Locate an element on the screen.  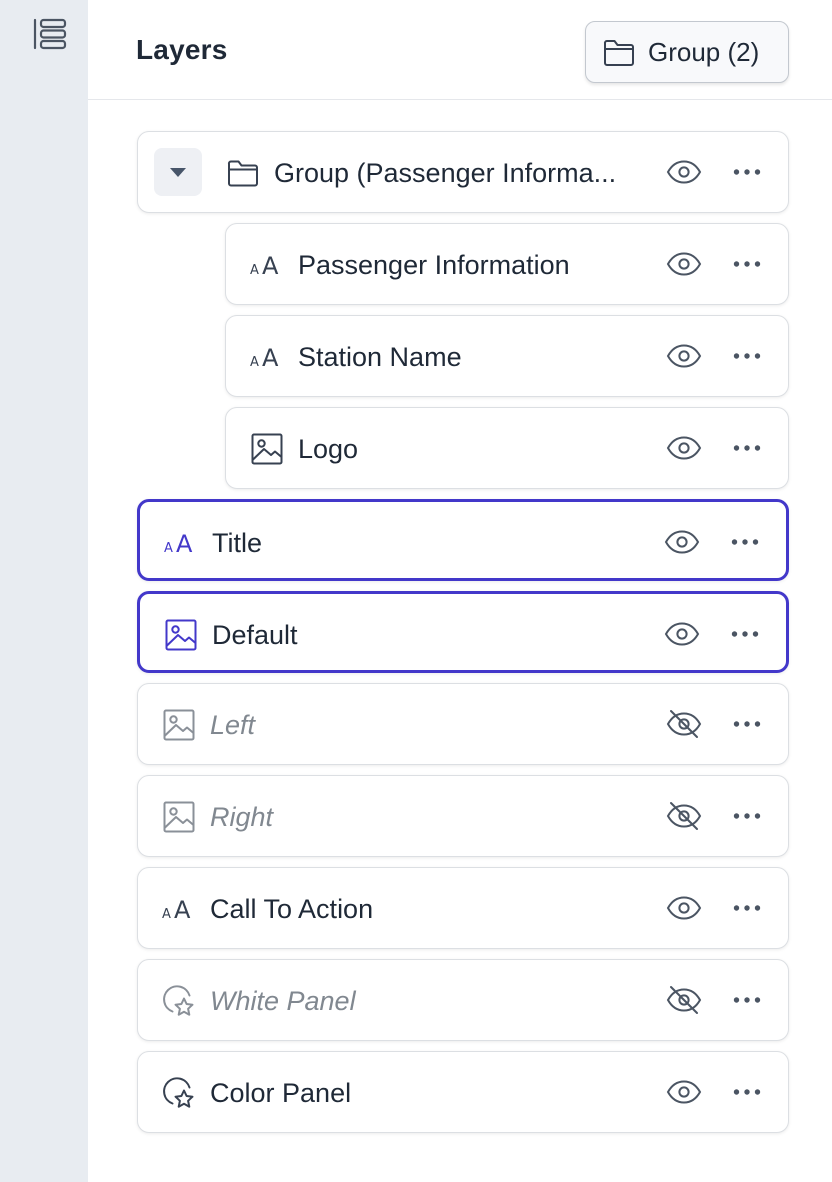
layer-row: A A Passenger Information is located at coordinates (507, 264).